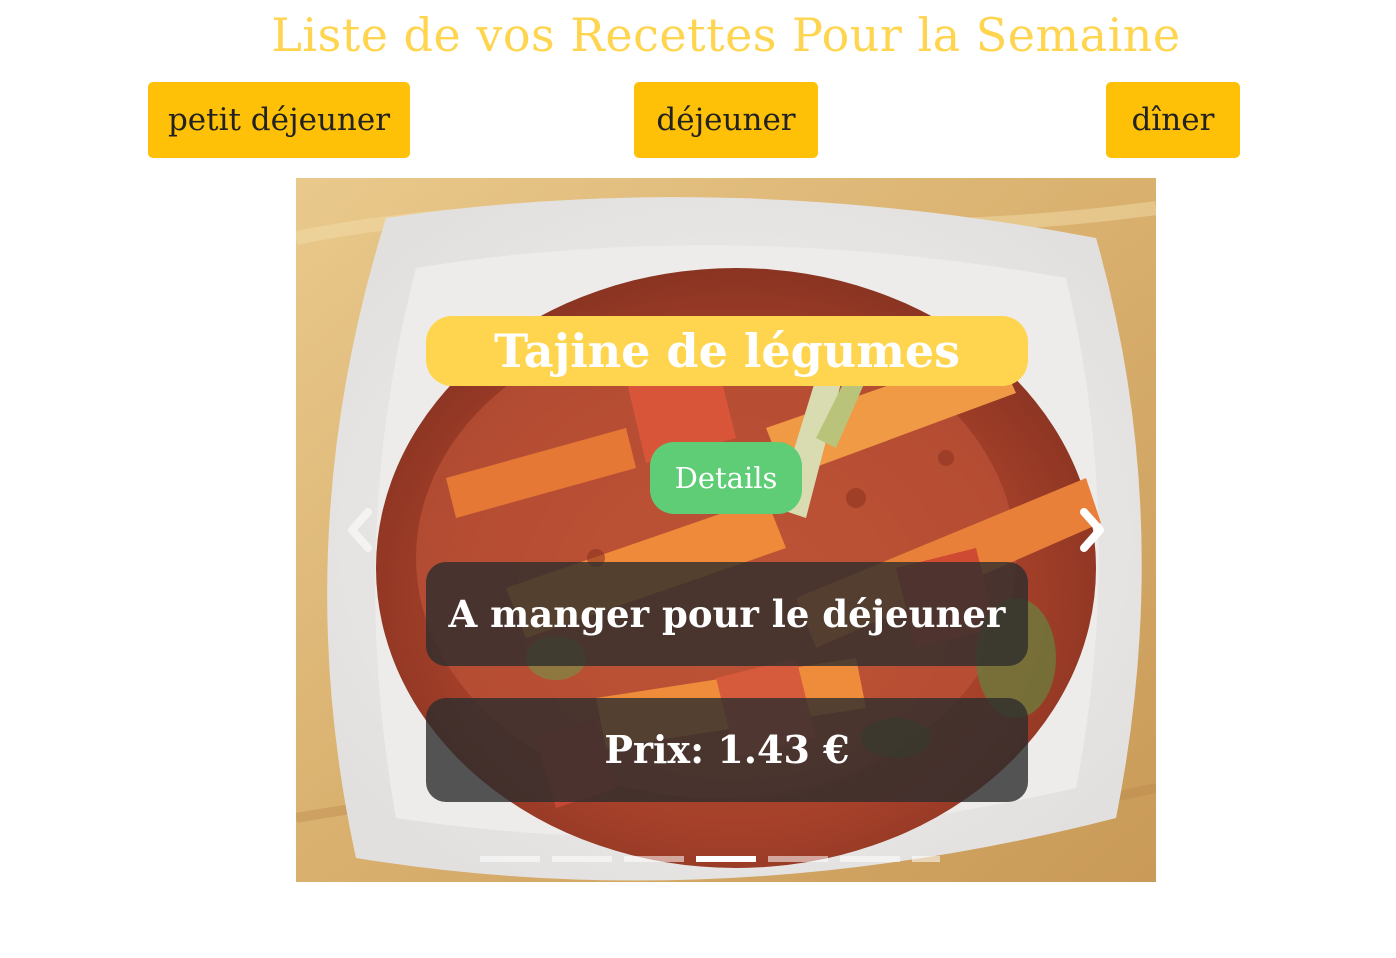 The image size is (1396, 958). What do you see at coordinates (726, 859) in the screenshot?
I see `carousel-indicator-active` at bounding box center [726, 859].